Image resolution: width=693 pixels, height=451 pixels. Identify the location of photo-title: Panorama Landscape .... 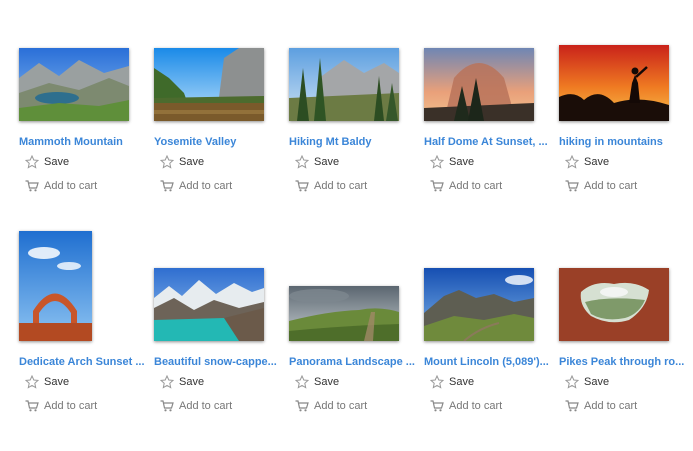
(355, 362).